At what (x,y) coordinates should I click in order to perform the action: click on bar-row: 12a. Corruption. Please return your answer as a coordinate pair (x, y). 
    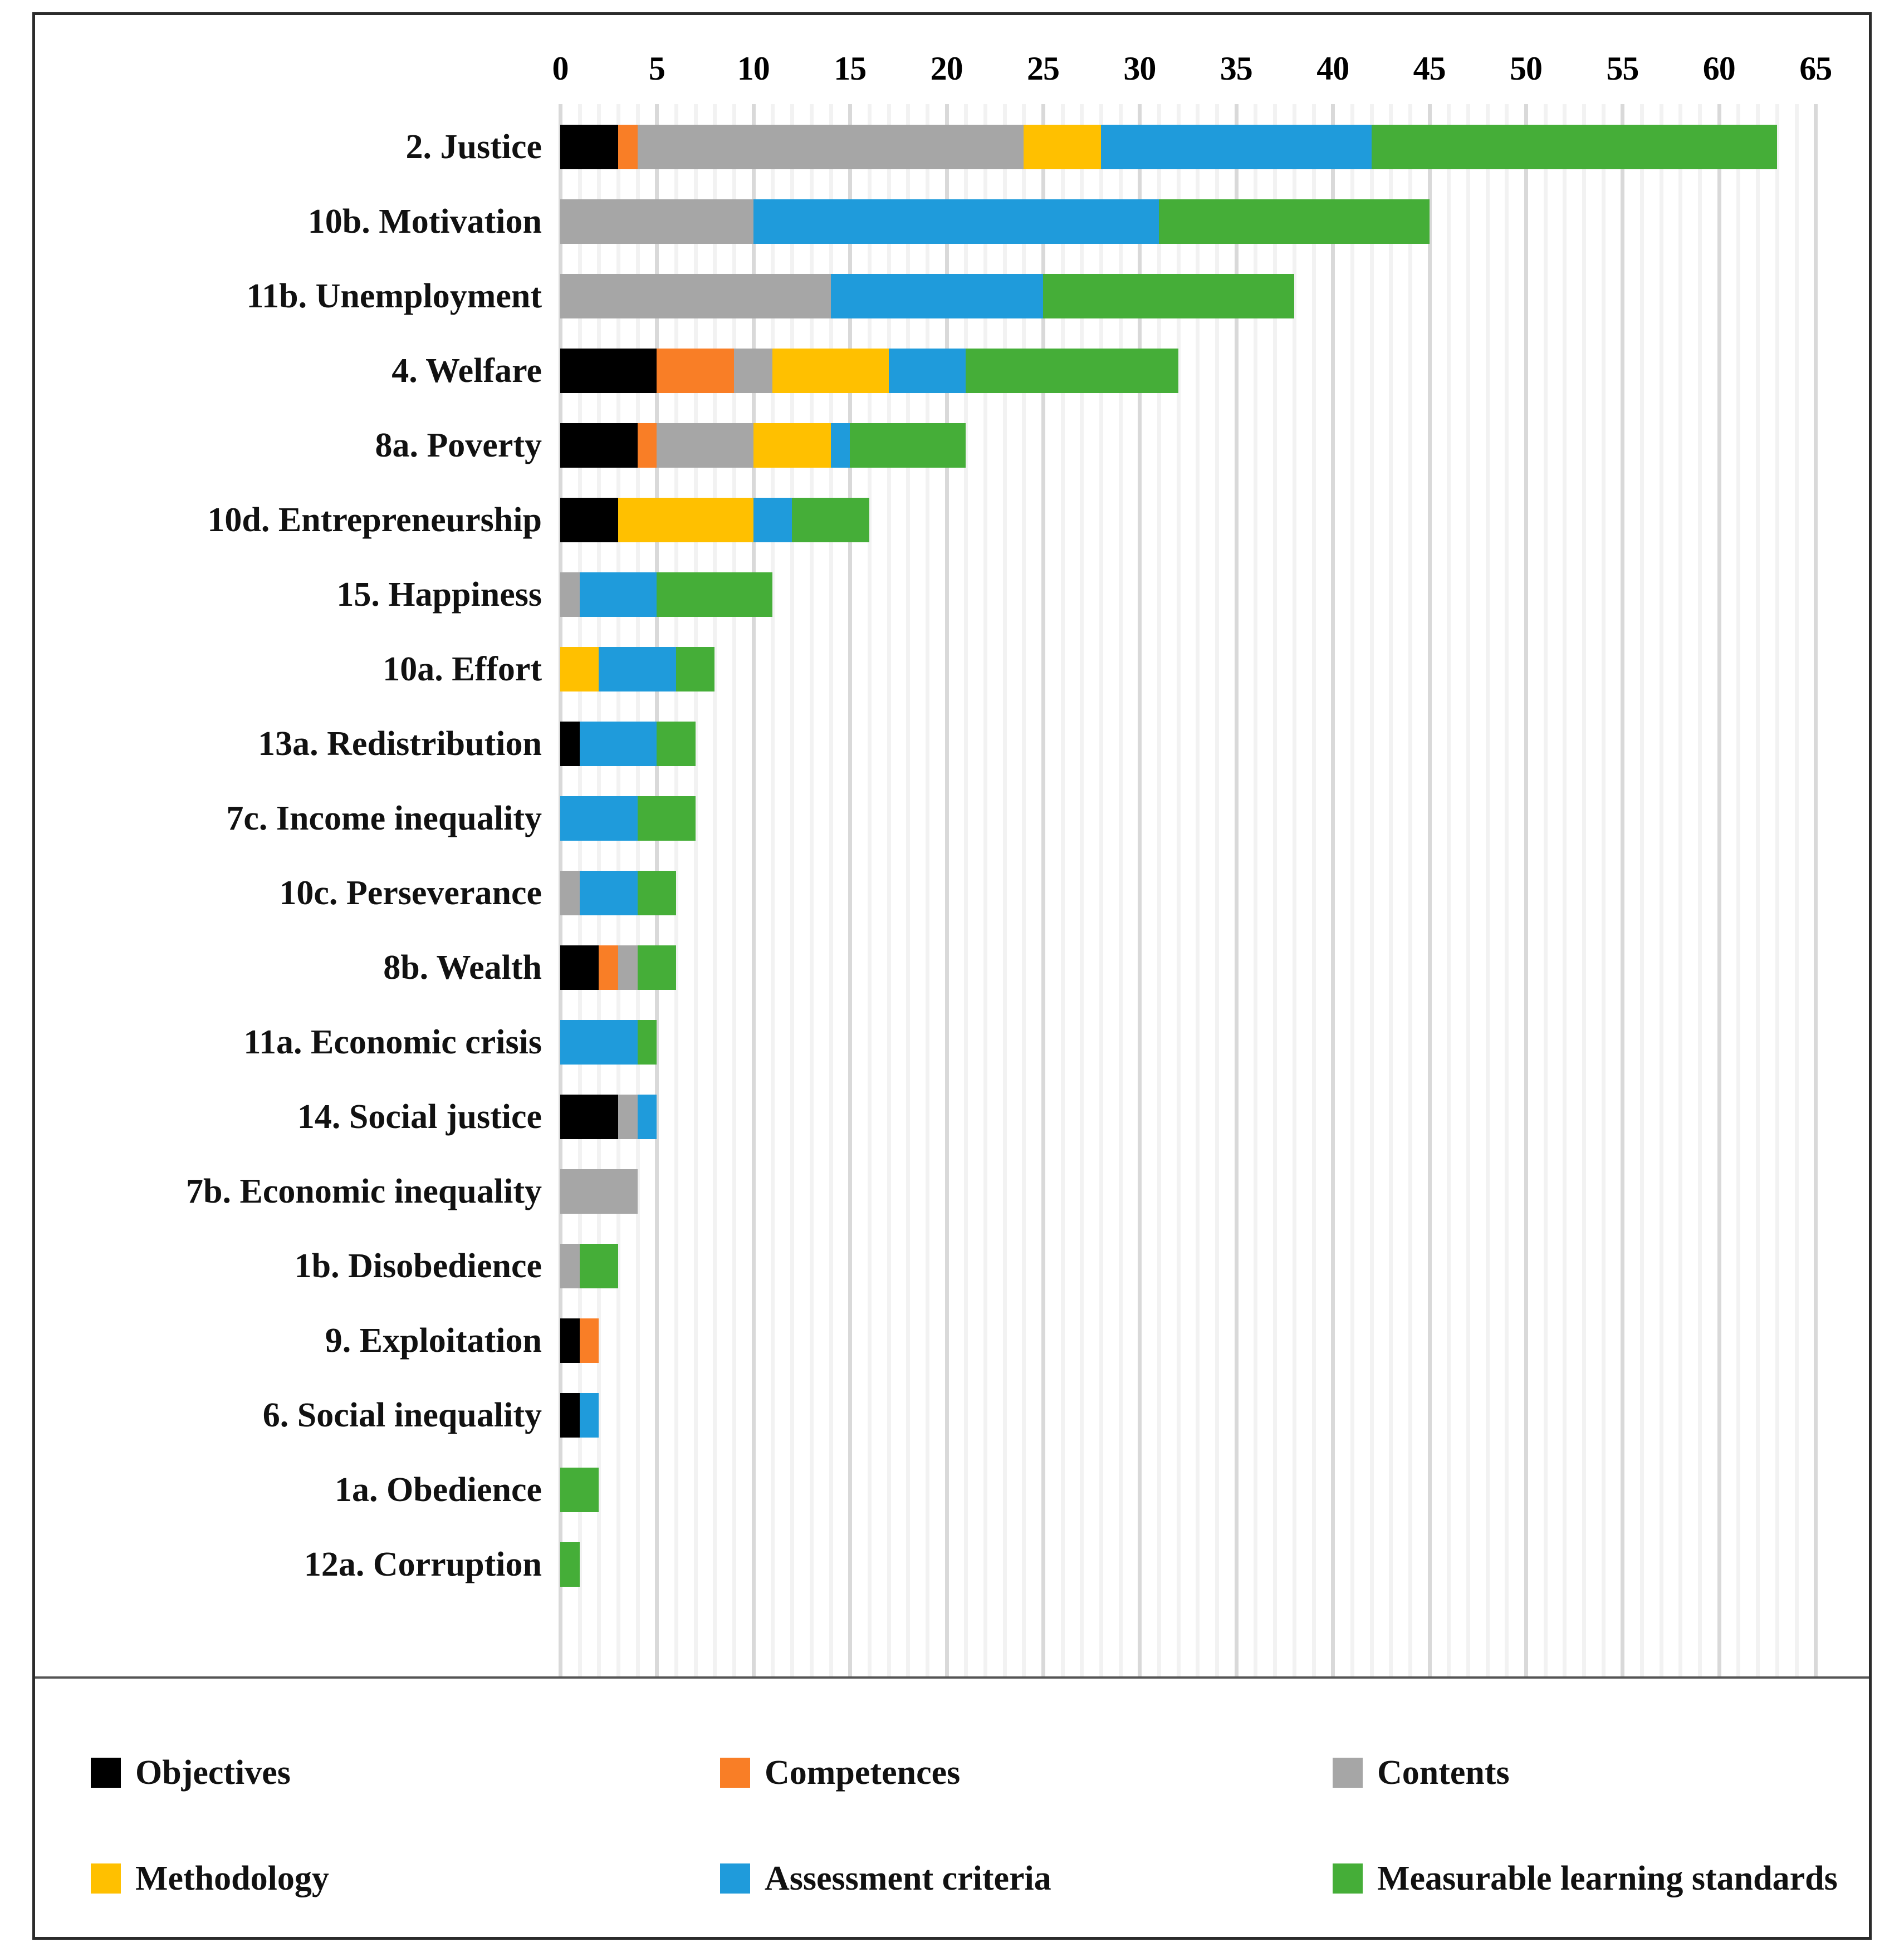
    Looking at the image, I should click on (952, 1564).